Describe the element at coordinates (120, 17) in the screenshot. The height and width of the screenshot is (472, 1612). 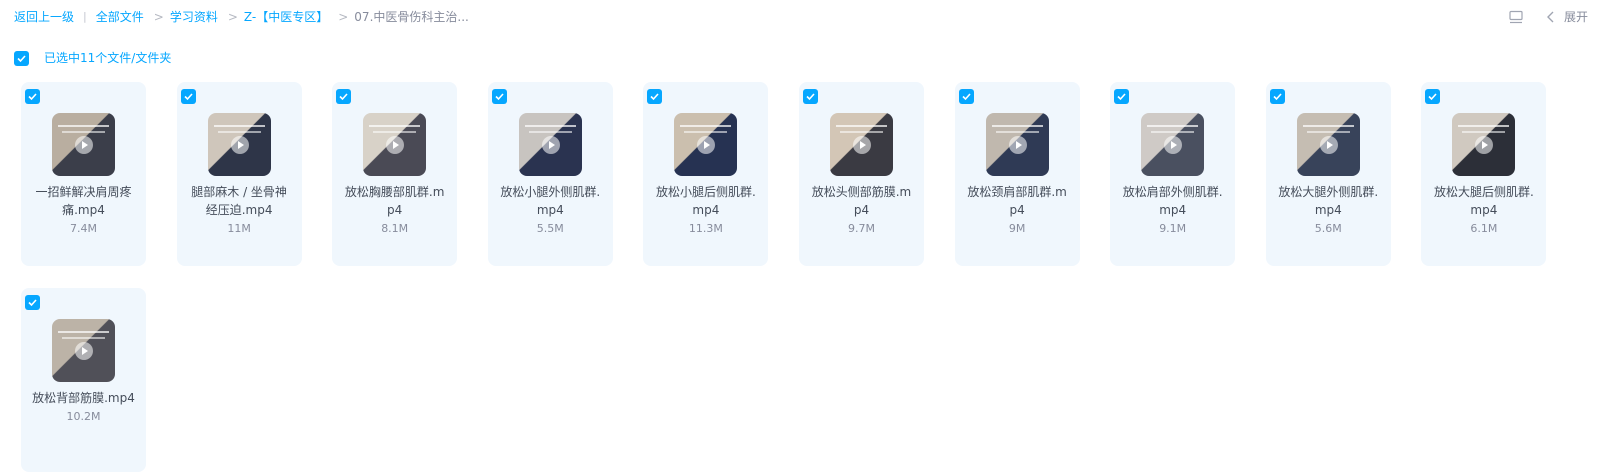
I see `breadcrumb-item-all-files: 全部文件` at that location.